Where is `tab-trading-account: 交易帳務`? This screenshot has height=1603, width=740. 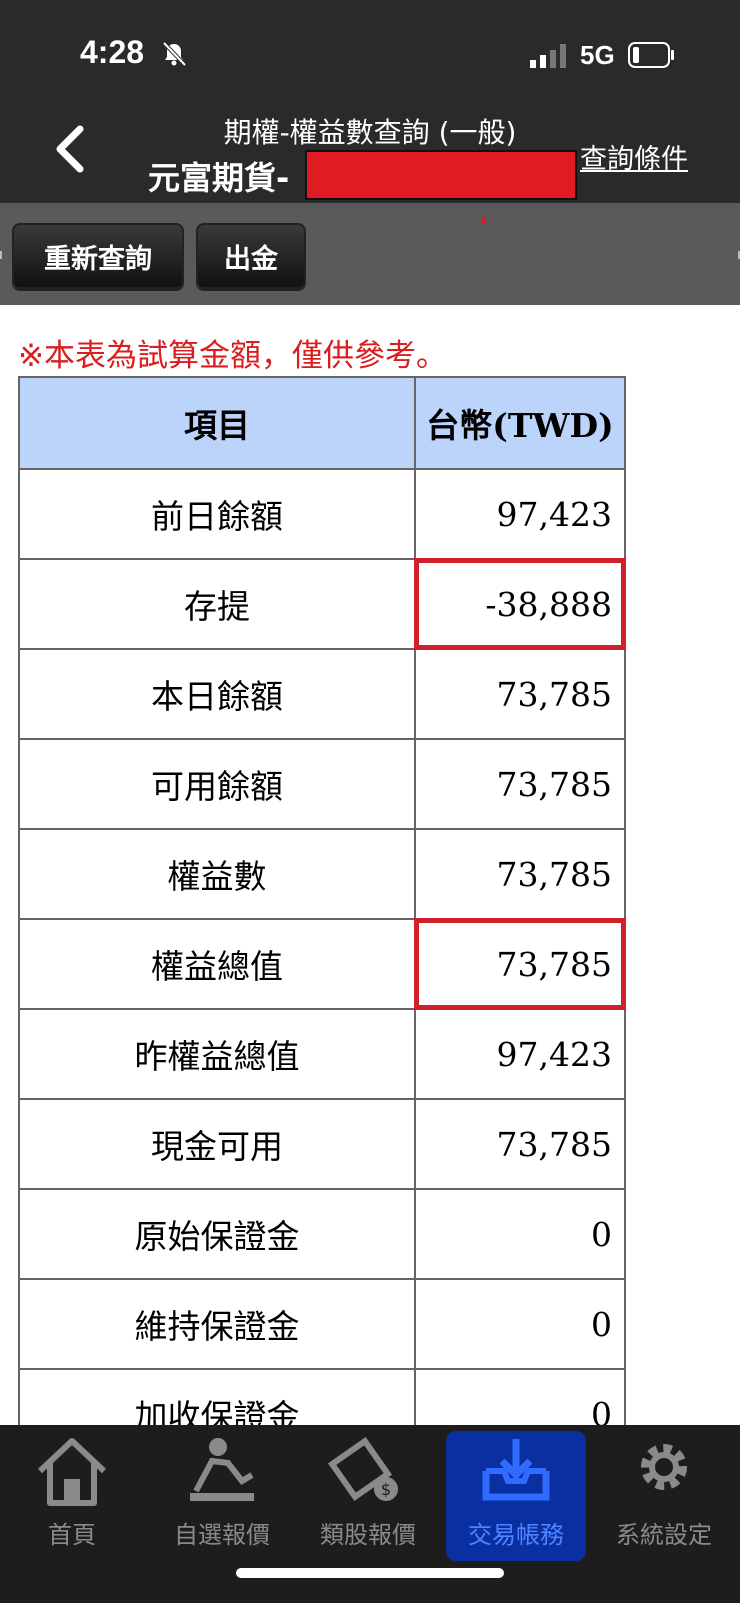
tab-trading-account: 交易帳務 is located at coordinates (516, 1496).